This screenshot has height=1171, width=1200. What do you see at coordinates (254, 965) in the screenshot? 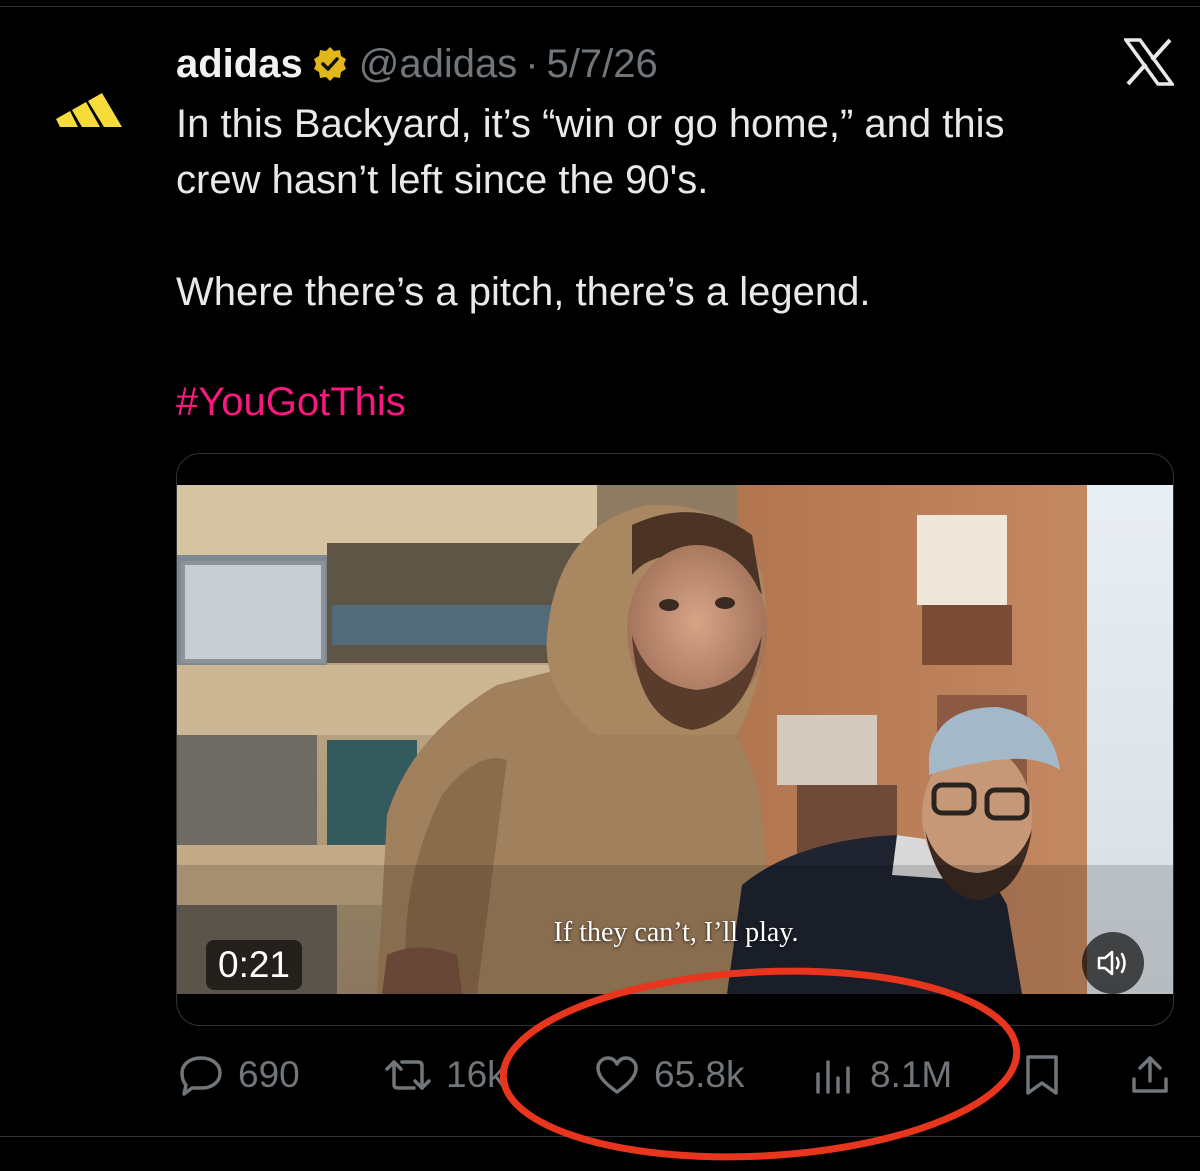
I see `video-duration: 0:21` at bounding box center [254, 965].